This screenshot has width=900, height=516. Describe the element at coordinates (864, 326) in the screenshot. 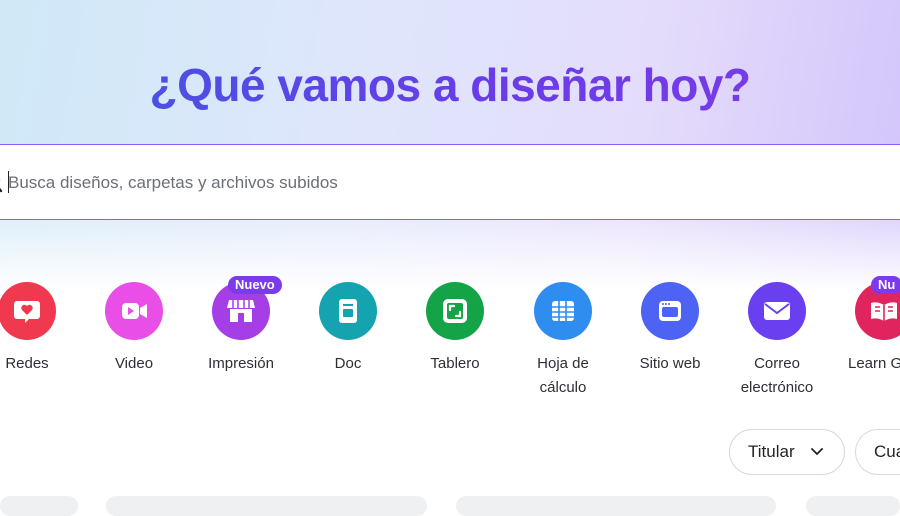

I see `category-learn: Nu Learn G` at that location.